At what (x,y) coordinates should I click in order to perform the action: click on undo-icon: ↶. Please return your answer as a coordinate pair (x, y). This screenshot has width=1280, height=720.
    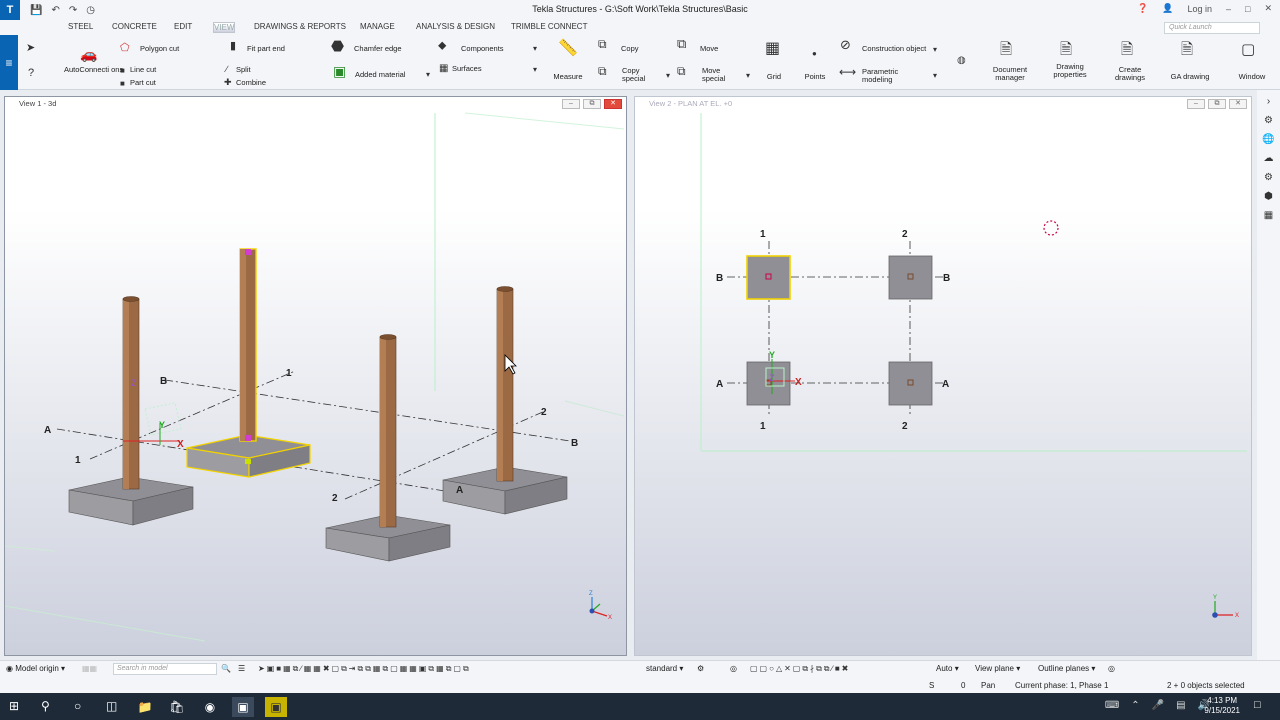
    Looking at the image, I should click on (55, 10).